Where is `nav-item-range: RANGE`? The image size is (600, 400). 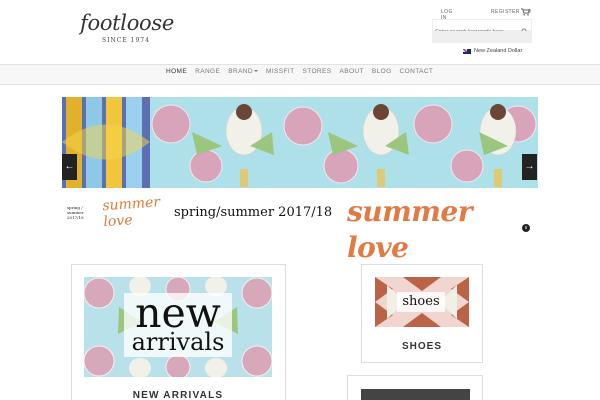
nav-item-range: RANGE is located at coordinates (207, 71).